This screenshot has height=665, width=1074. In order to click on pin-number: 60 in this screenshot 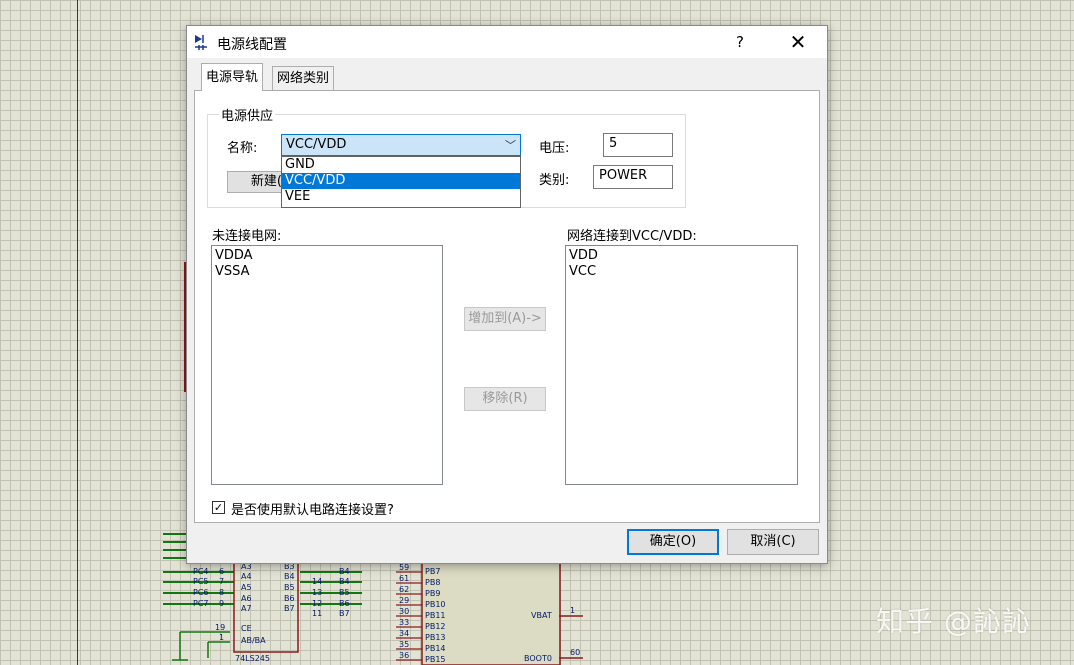, I will do `click(575, 652)`.